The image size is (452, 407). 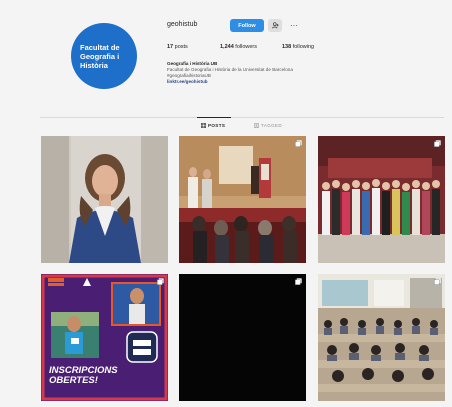 I want to click on more-options-button: ···, so click(x=294, y=25).